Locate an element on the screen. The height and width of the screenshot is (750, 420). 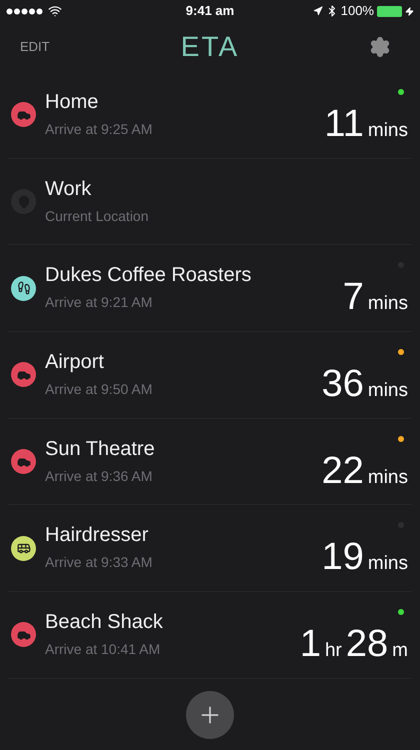
signal-icon is located at coordinates (25, 11).